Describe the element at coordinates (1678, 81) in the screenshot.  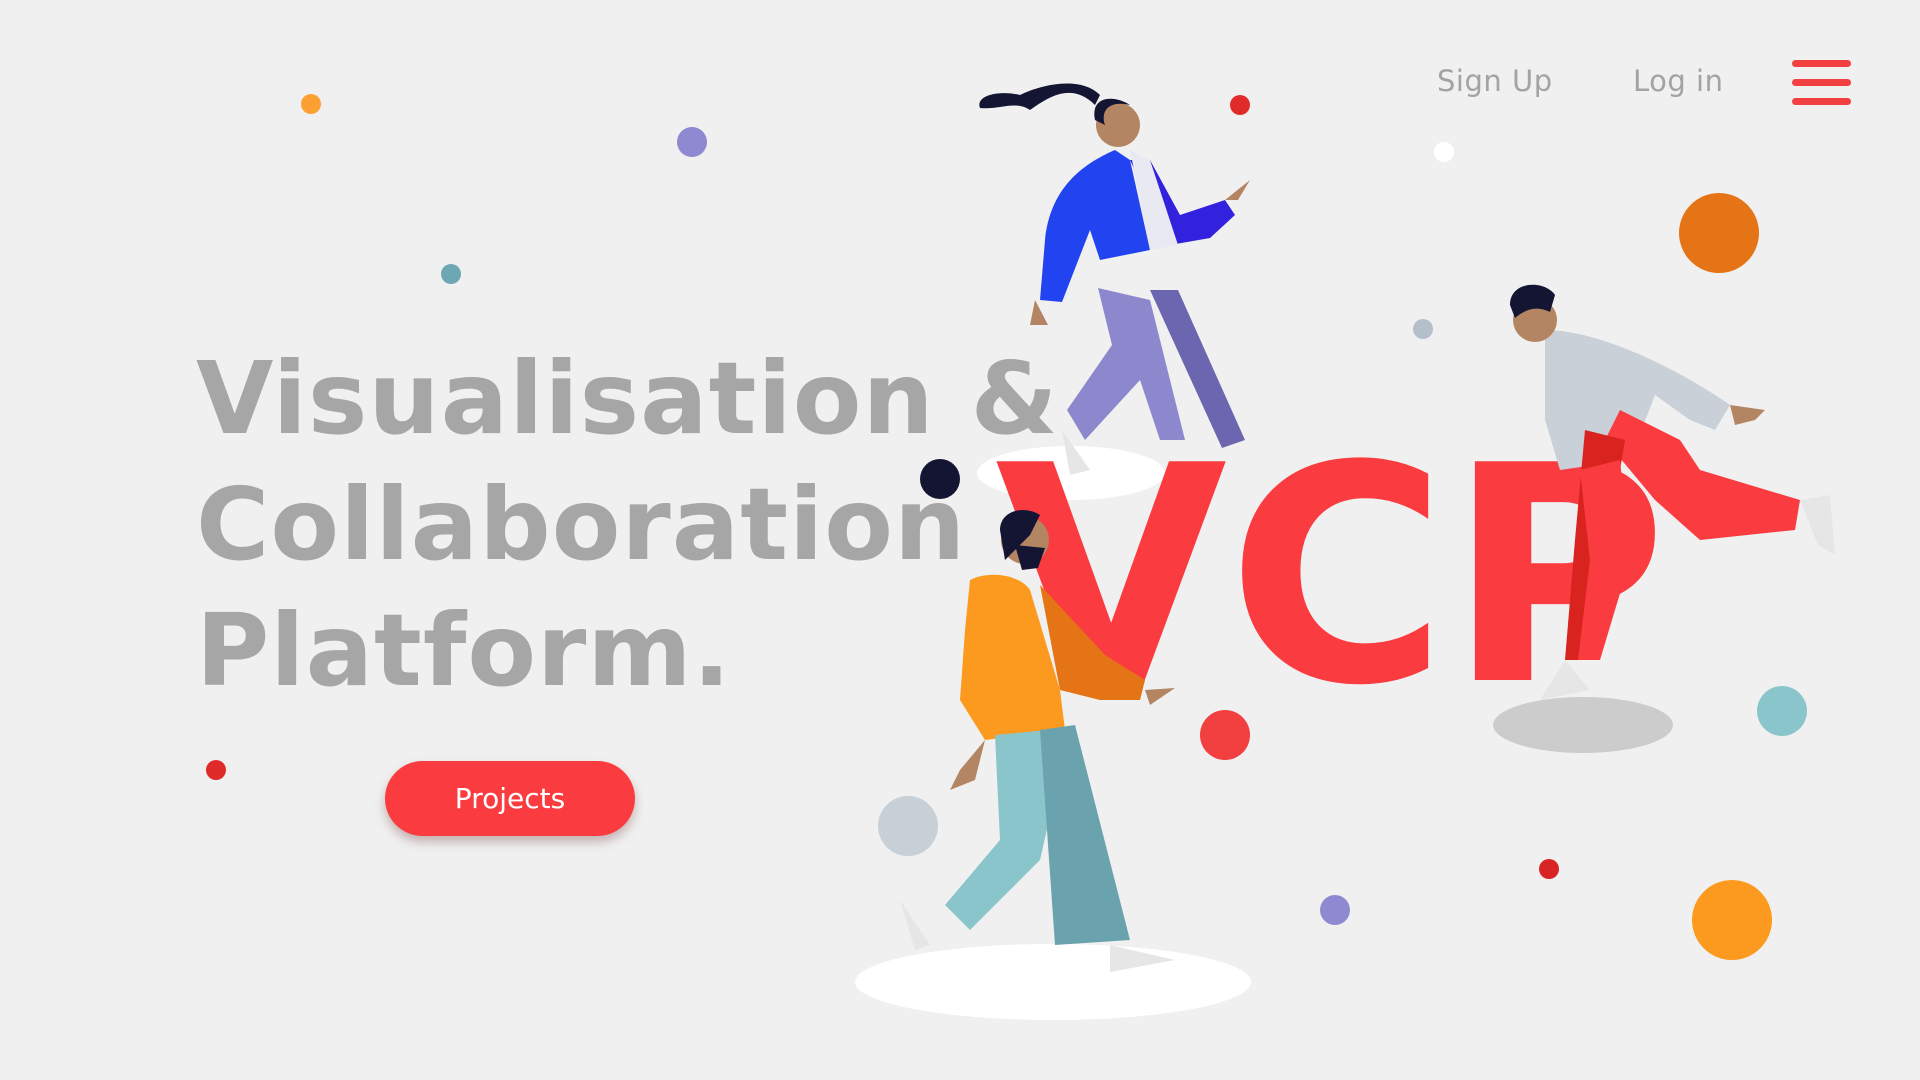
I see `login-link: Log in` at that location.